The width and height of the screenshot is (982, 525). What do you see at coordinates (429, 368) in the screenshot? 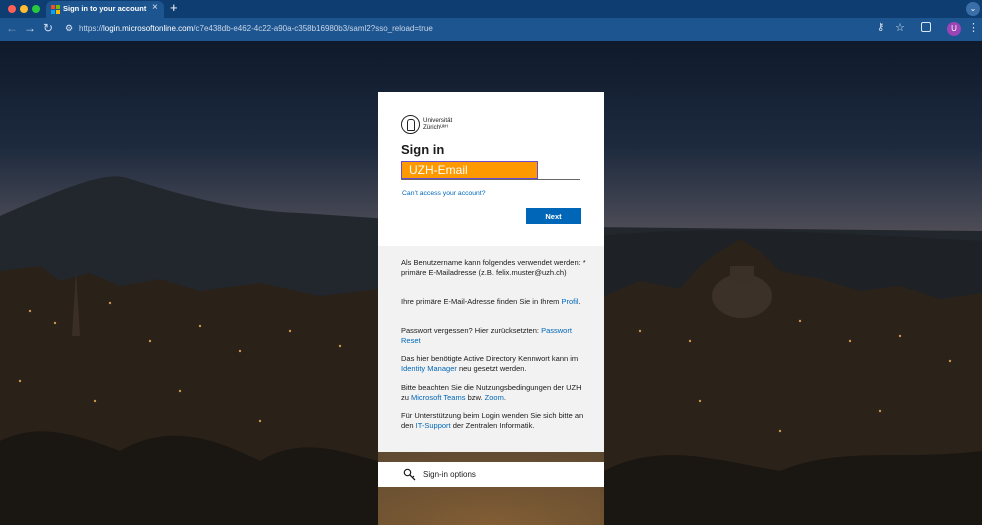
I see `identity-manager-link: Identity Manager` at bounding box center [429, 368].